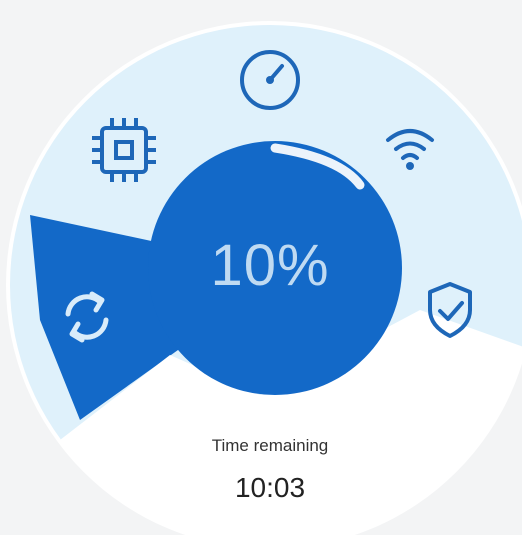 The height and width of the screenshot is (535, 522). Describe the element at coordinates (450, 310) in the screenshot. I see `shield-check-icon` at that location.